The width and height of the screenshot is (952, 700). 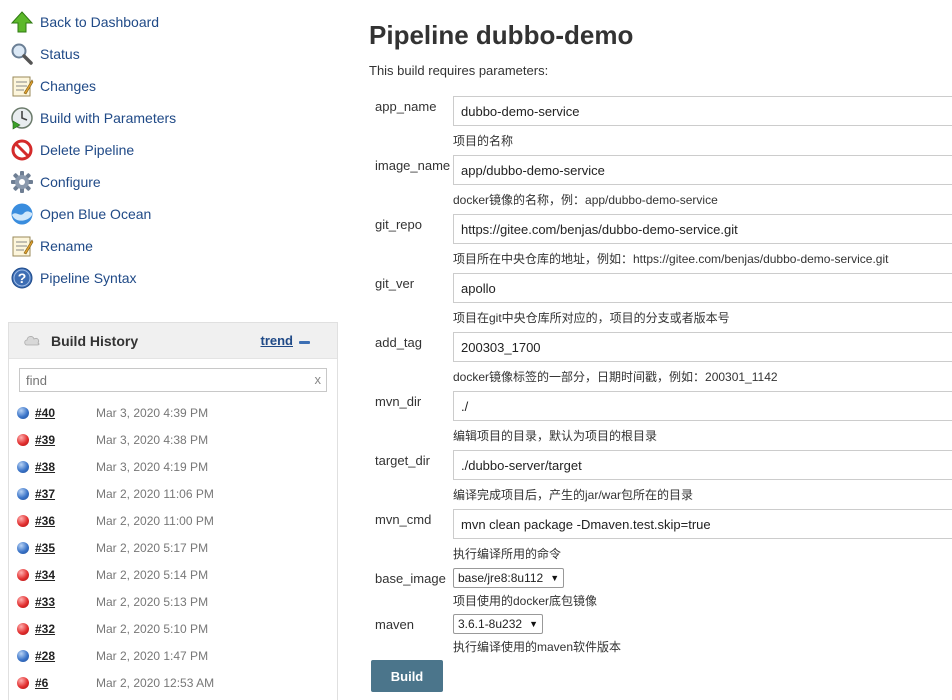 I want to click on build-row: #35 Mar 2, 2020 5:17 PM, so click(x=173, y=547).